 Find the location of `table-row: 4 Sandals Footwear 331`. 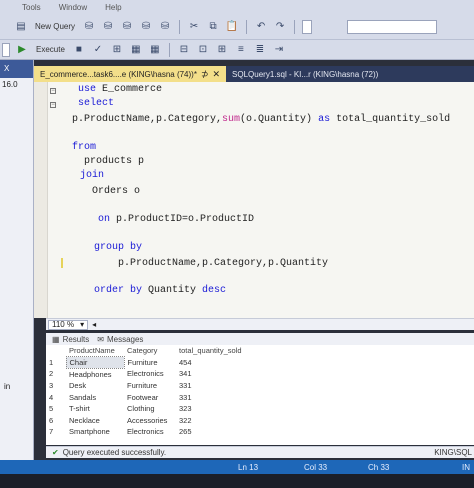

table-row: 4 Sandals Footwear 331 is located at coordinates (156, 397).